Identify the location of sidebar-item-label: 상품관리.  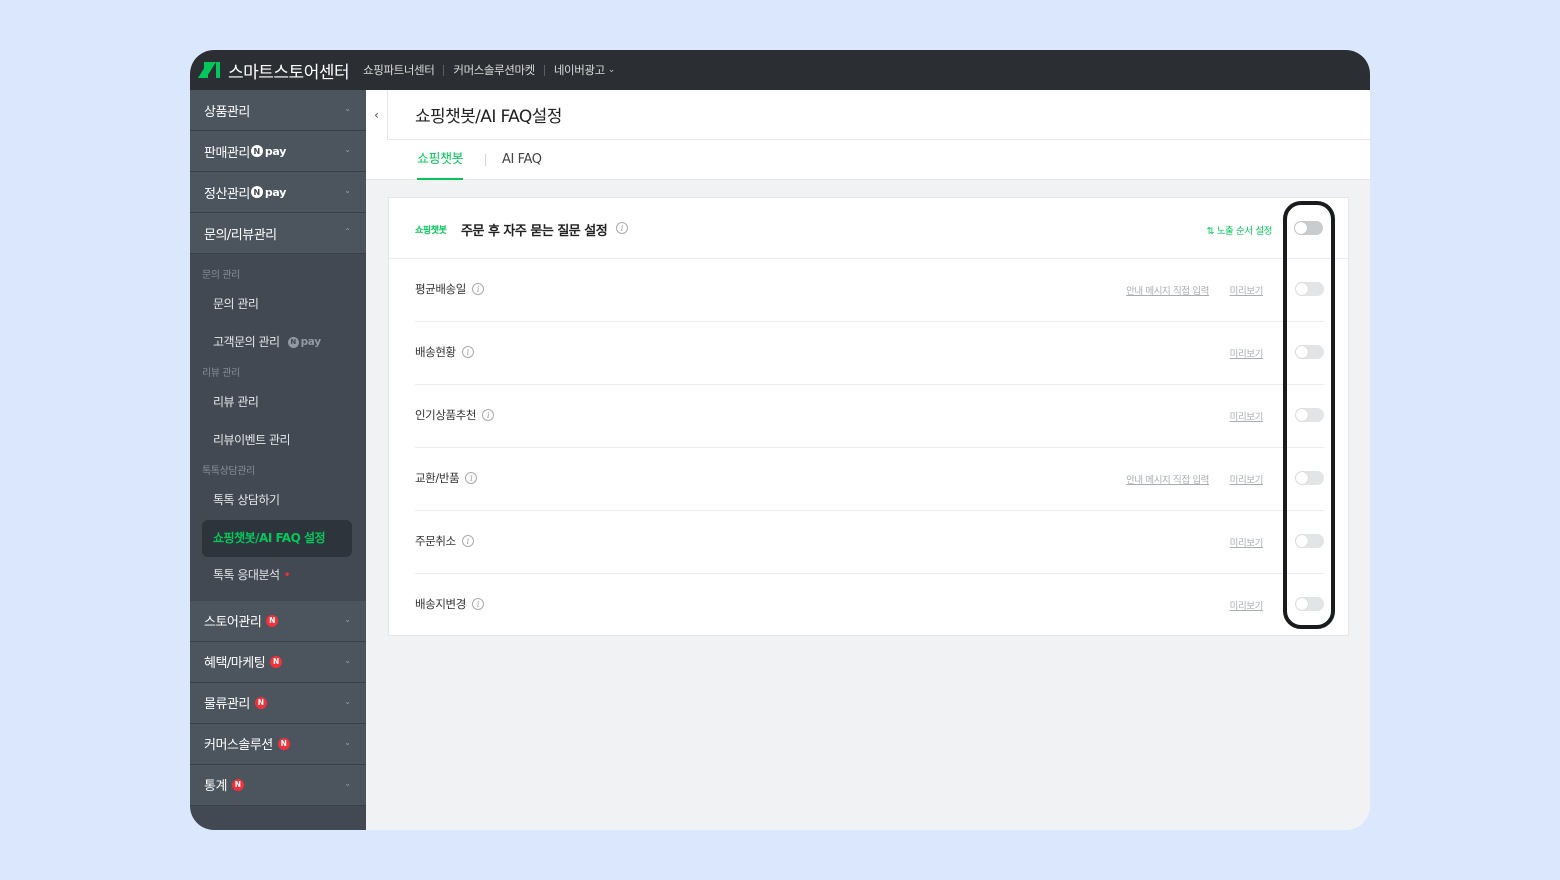
(227, 112).